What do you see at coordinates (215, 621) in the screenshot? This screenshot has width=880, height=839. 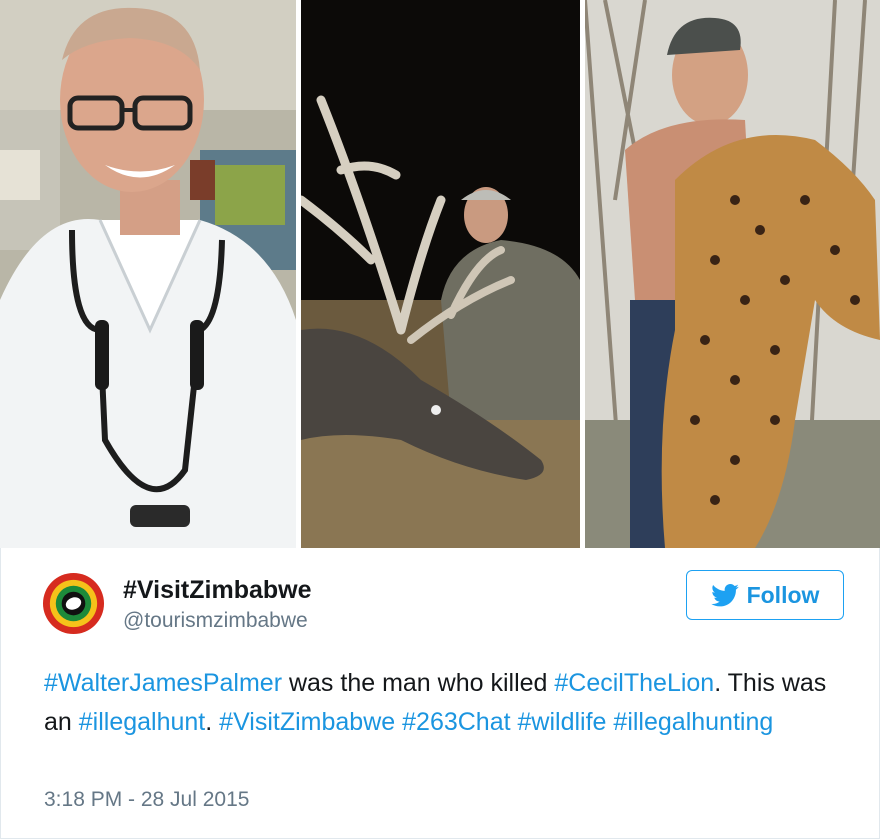 I see `account-handle: @tourismzimbabwe` at bounding box center [215, 621].